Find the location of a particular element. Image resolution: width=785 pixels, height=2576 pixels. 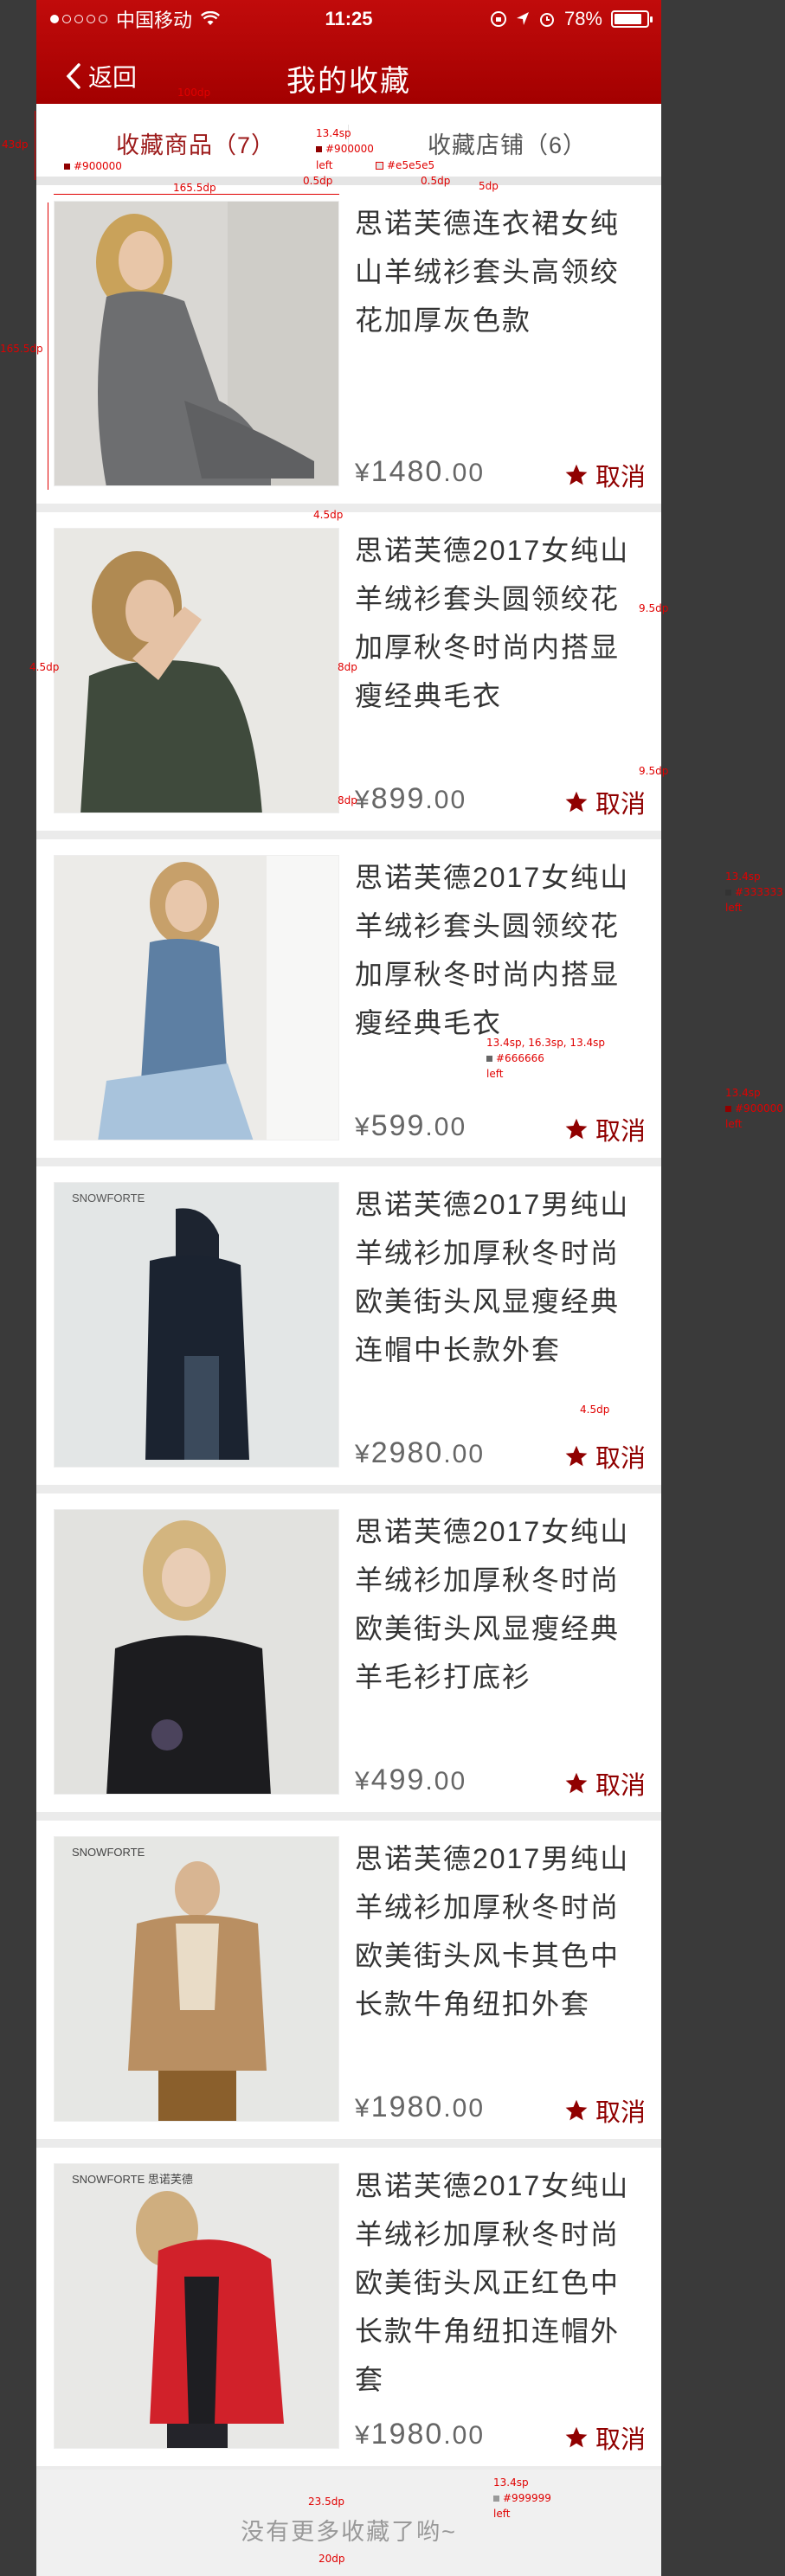

annotation-value: #999999 is located at coordinates (527, 2498).